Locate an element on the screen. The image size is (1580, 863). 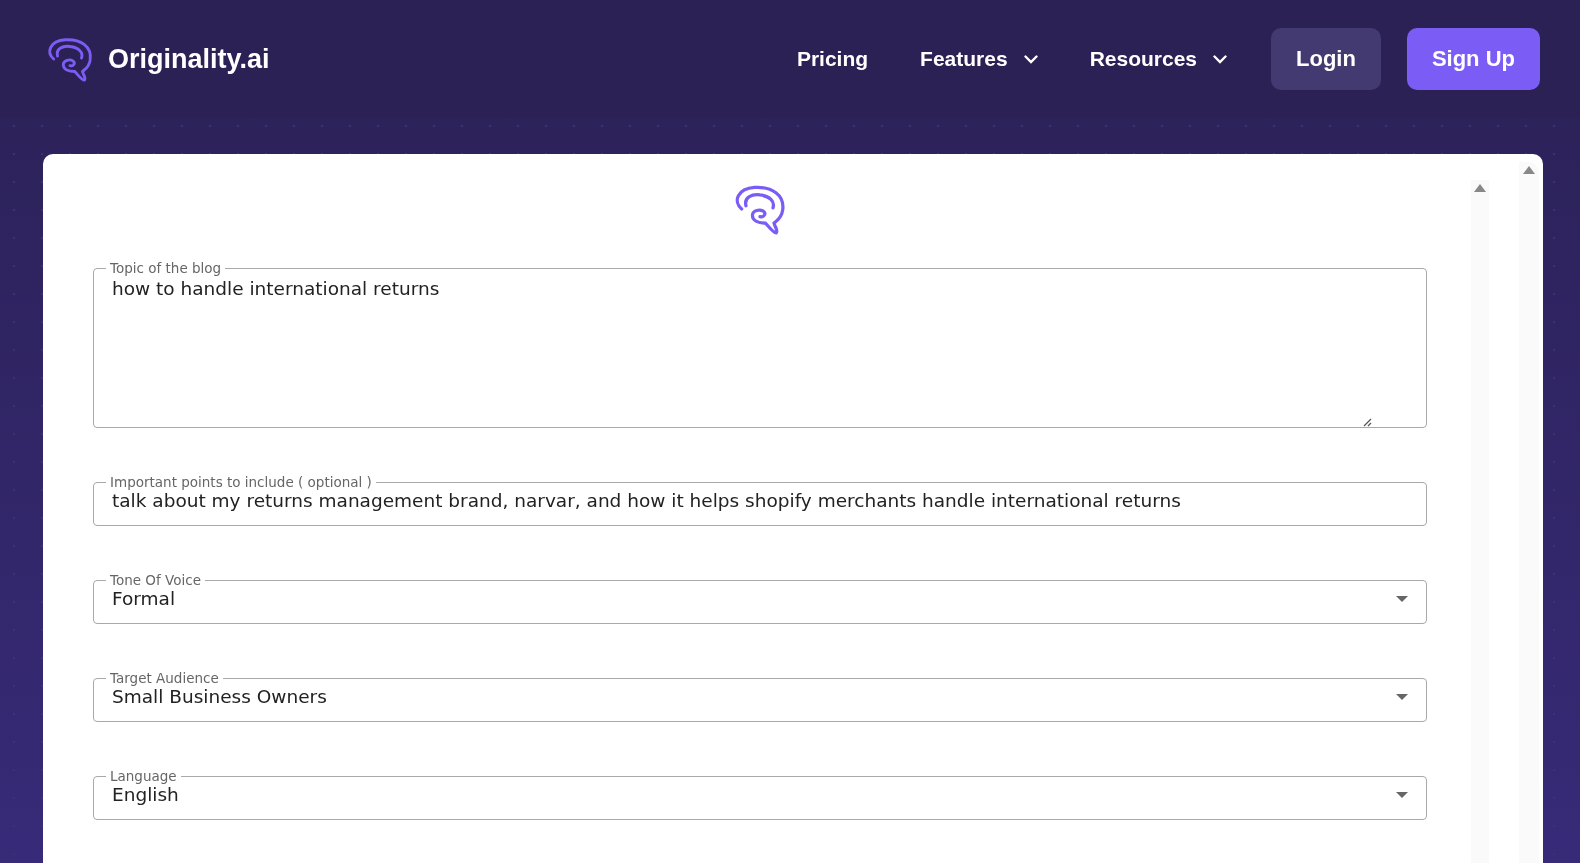
dropdown: Language English is located at coordinates (760, 794).